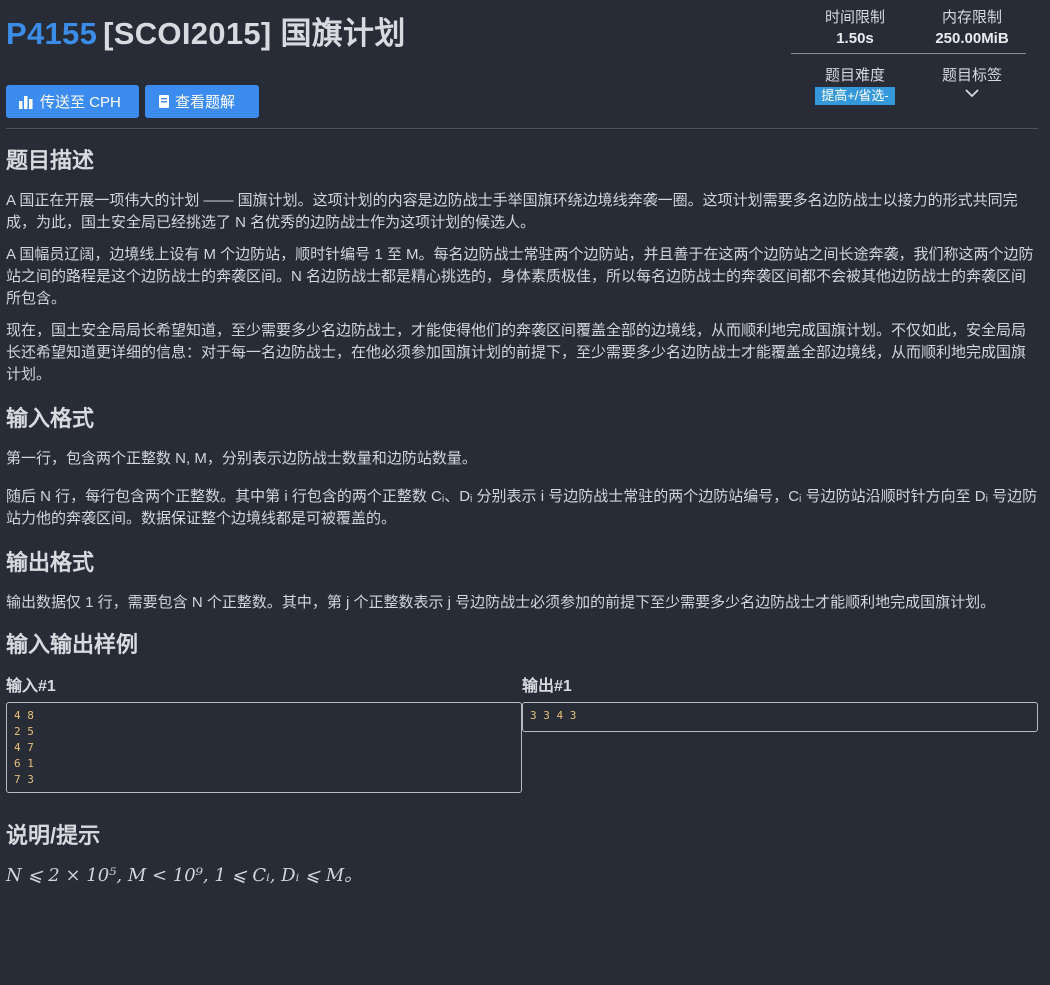 Image resolution: width=1050 pixels, height=985 pixels. I want to click on view-solution-label: 查看题解, so click(205, 102).